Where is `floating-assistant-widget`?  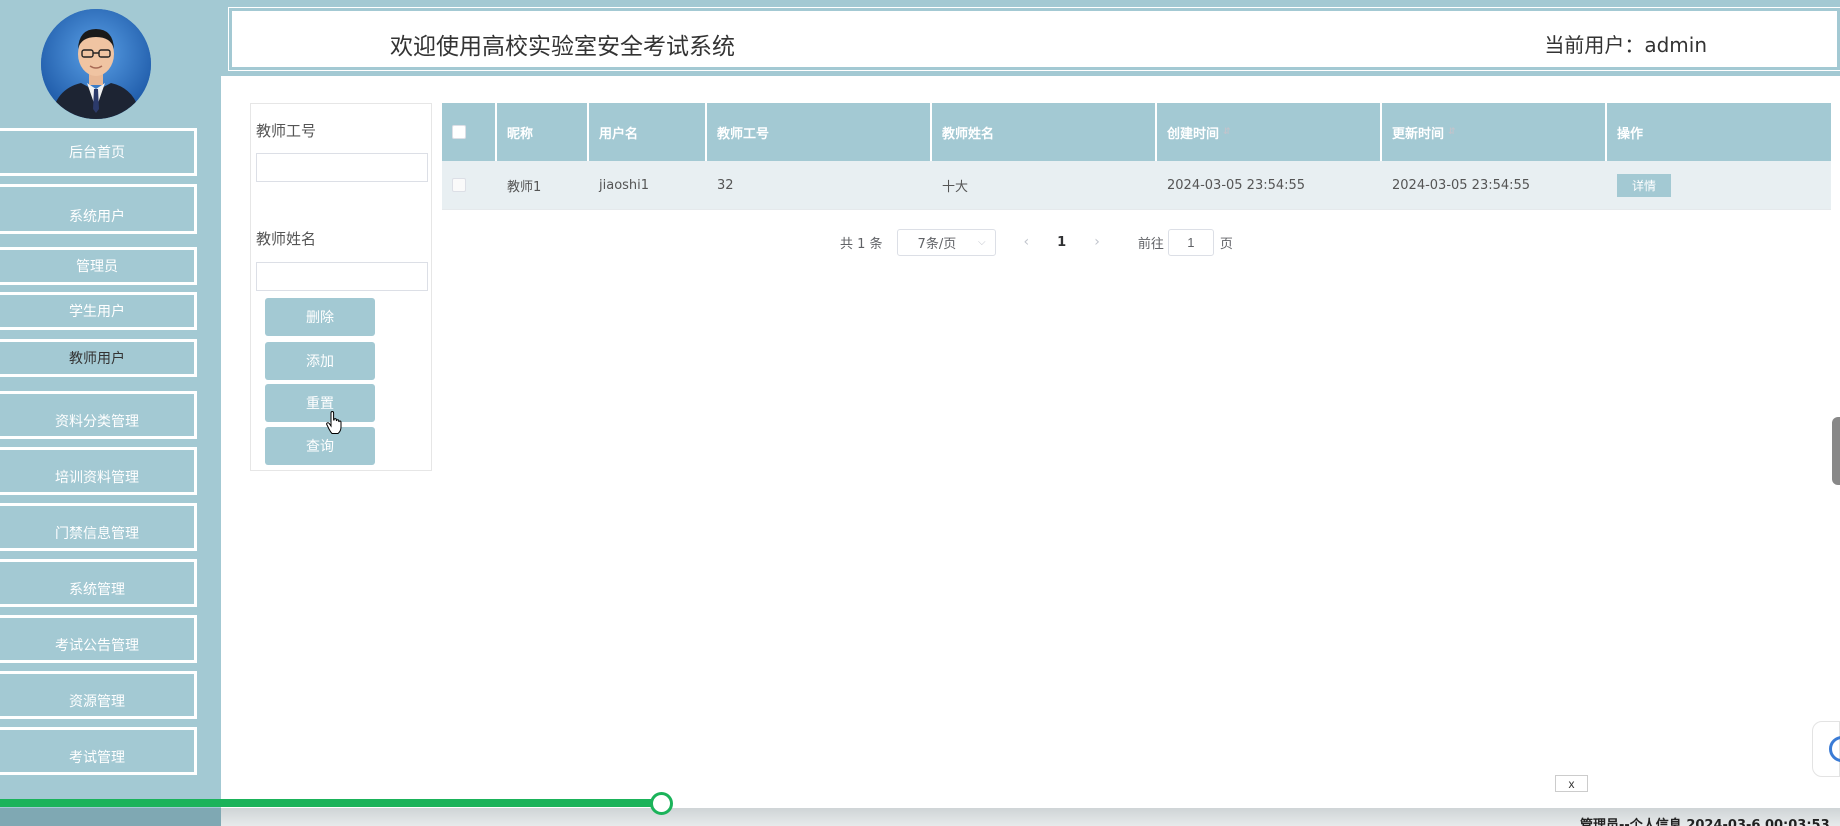 floating-assistant-widget is located at coordinates (1826, 749).